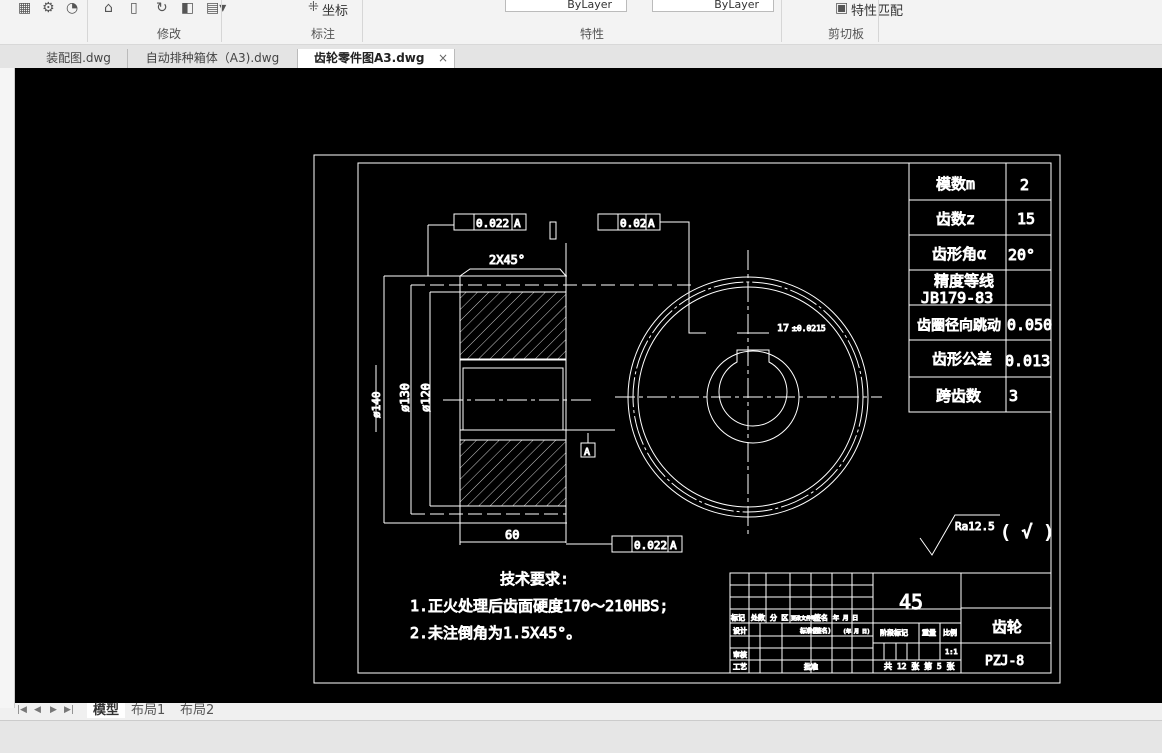 The width and height of the screenshot is (1162, 753). What do you see at coordinates (1027, 361) in the screenshot?
I see `param-value: 0.013` at bounding box center [1027, 361].